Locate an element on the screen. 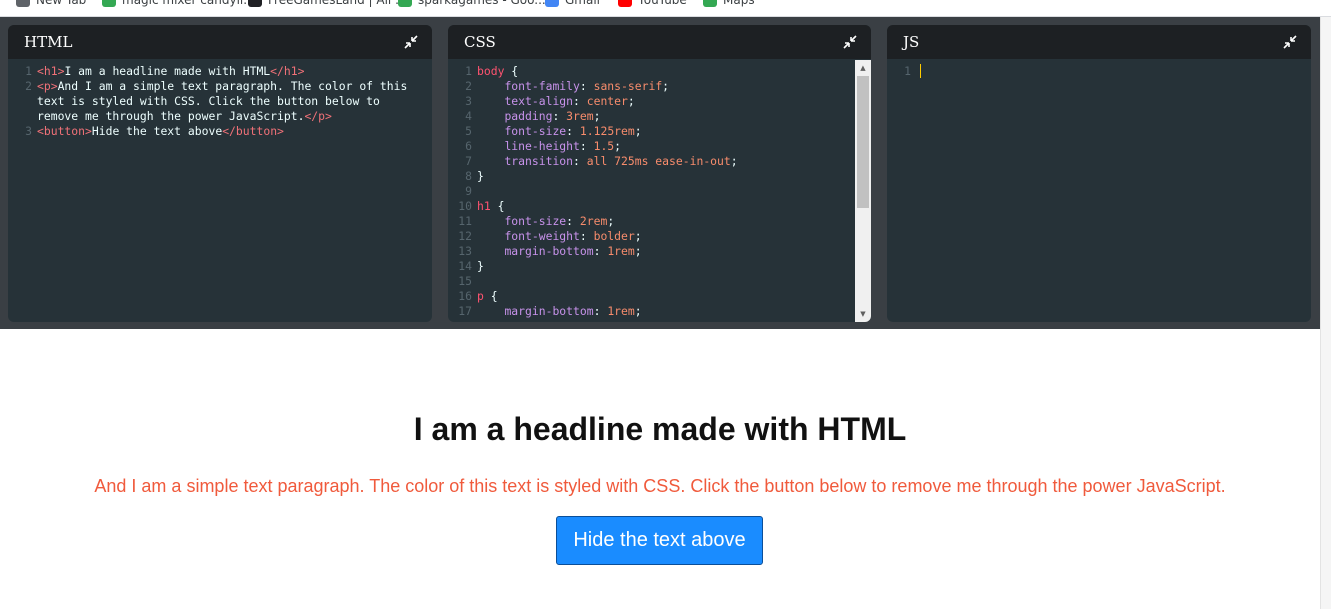  js-code-editor: 1 is located at coordinates (1099, 69).